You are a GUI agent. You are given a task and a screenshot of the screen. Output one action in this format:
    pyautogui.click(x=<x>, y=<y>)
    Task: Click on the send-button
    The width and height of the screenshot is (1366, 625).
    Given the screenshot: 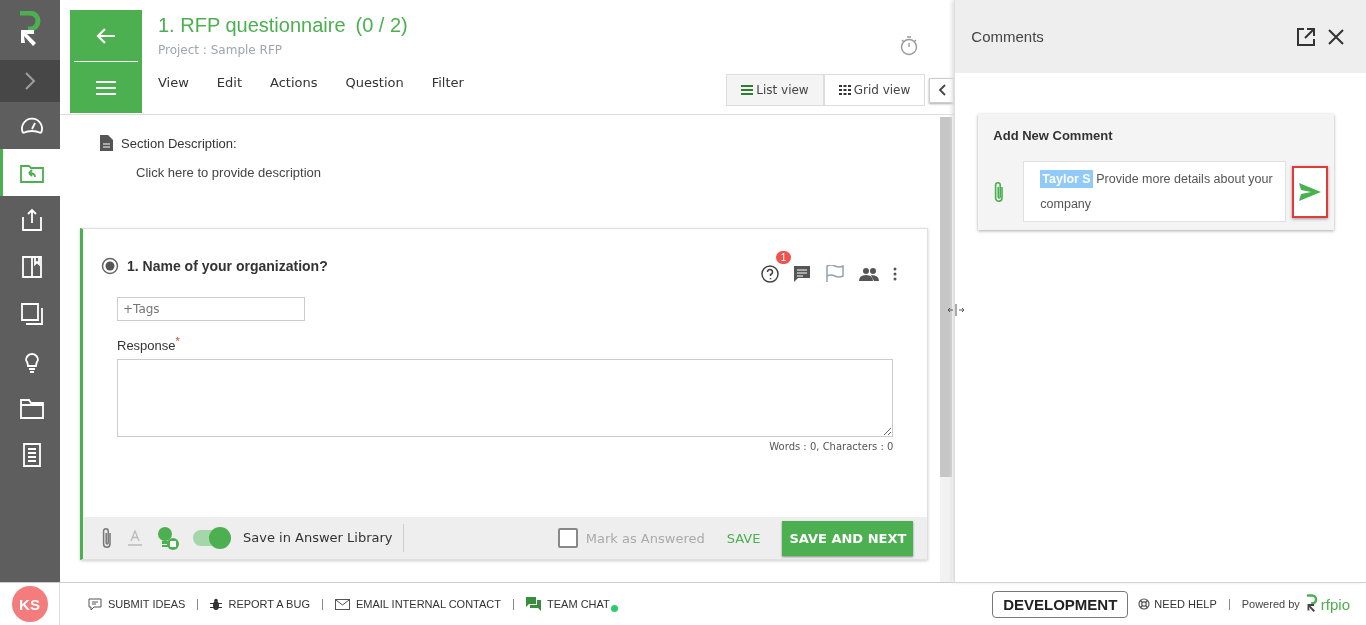 What is the action you would take?
    pyautogui.click(x=1310, y=191)
    